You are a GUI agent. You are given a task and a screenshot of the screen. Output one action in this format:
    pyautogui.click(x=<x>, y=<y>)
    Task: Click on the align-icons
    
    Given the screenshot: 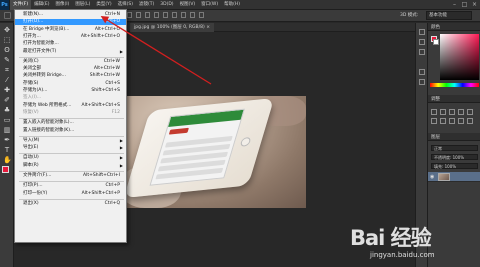 What is the action you would take?
    pyautogui.click(x=161, y=15)
    